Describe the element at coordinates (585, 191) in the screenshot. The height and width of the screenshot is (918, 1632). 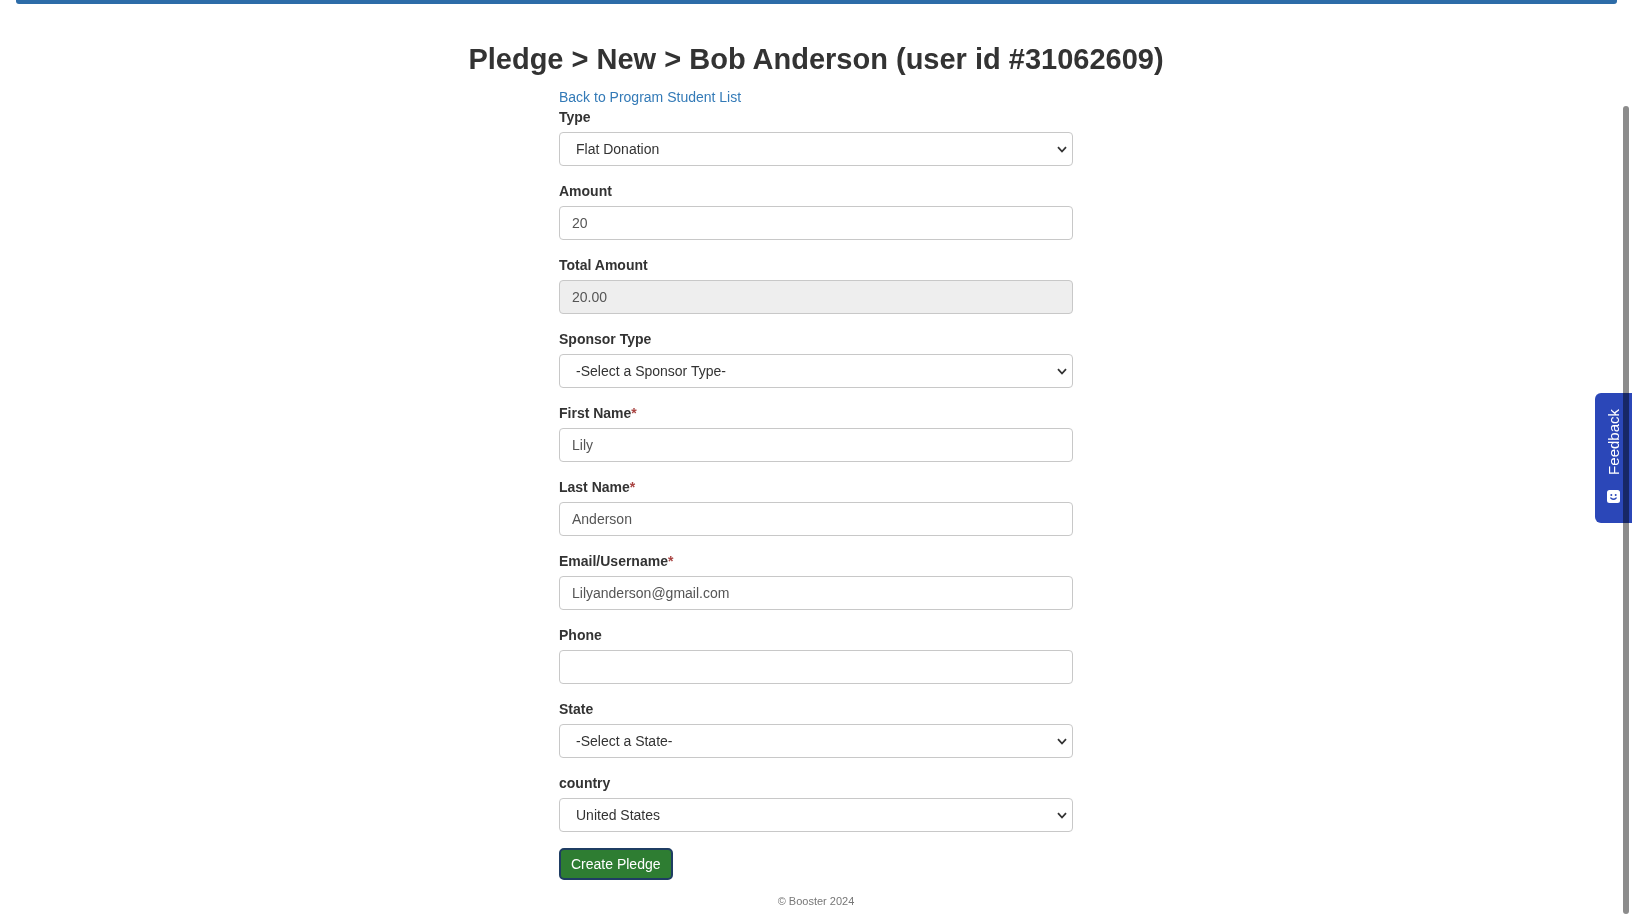
I see `field-label: Amount` at that location.